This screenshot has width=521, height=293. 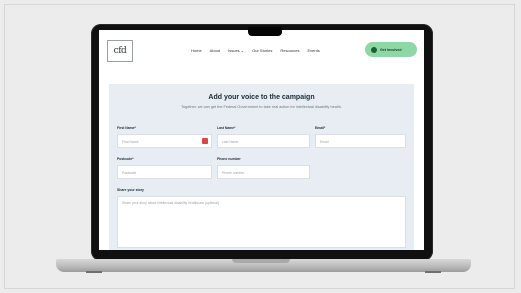 I want to click on email-field: Email, so click(x=360, y=141).